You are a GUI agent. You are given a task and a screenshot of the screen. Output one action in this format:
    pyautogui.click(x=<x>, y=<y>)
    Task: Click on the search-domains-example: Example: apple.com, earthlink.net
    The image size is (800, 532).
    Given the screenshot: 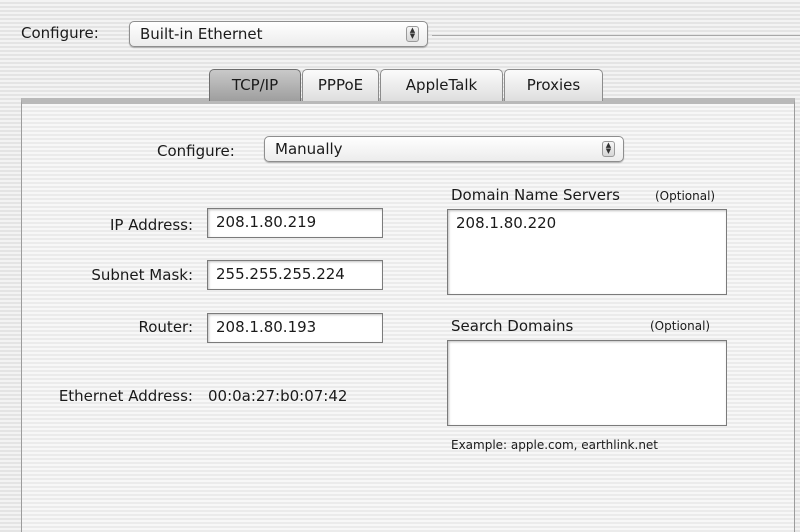 What is the action you would take?
    pyautogui.click(x=555, y=445)
    